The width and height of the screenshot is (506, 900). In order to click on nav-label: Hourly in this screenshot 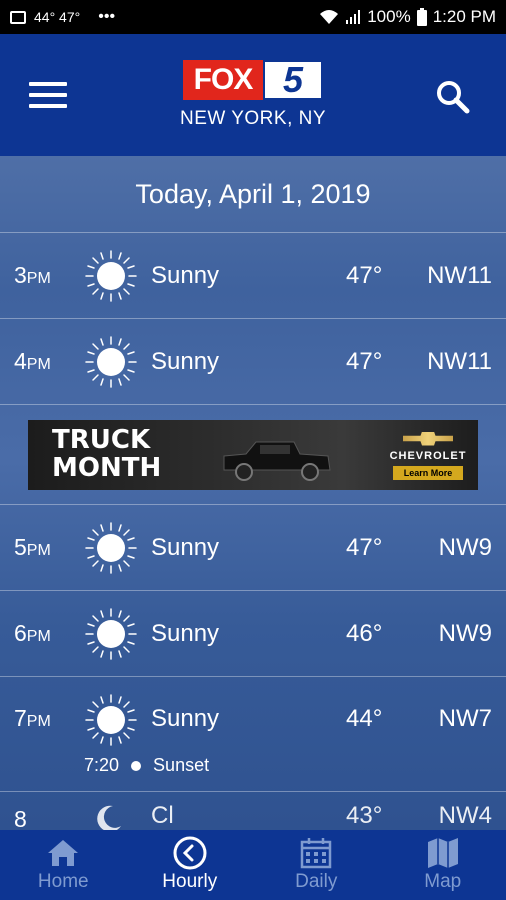, I will do `click(190, 881)`.